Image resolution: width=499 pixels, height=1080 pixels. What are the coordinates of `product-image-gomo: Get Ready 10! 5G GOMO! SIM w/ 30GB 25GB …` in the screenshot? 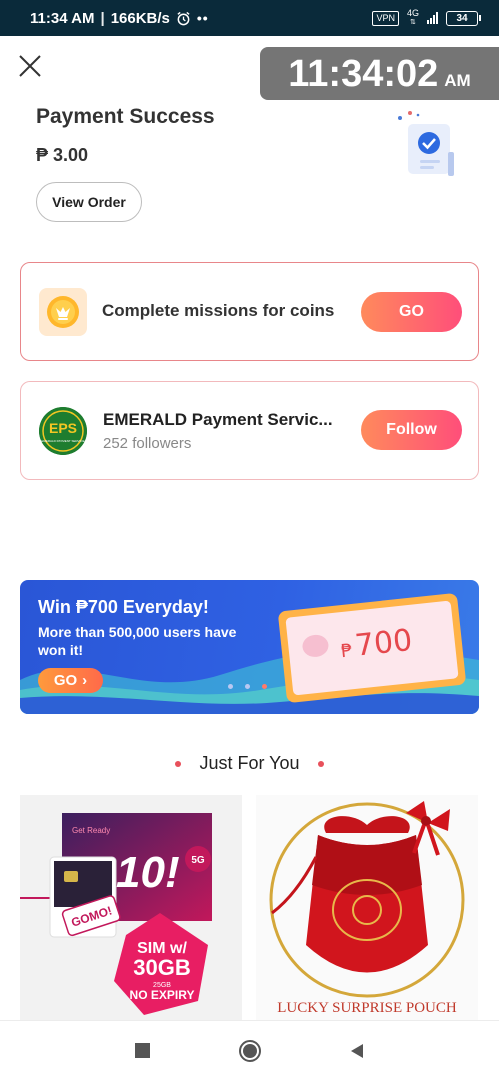 It's located at (131, 908).